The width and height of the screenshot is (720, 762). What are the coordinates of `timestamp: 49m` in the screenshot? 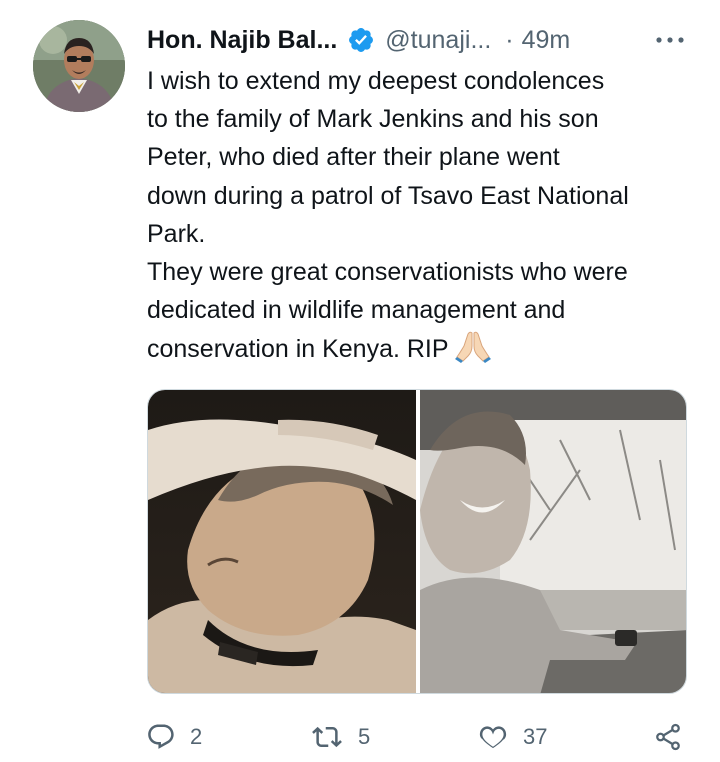 It's located at (546, 40).